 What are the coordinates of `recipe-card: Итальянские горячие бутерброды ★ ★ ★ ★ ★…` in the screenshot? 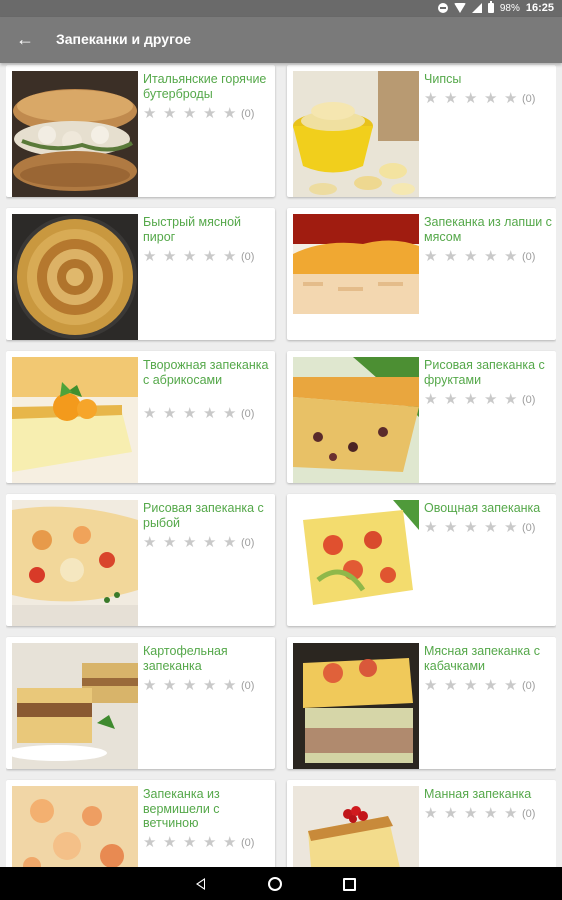 It's located at (140, 131).